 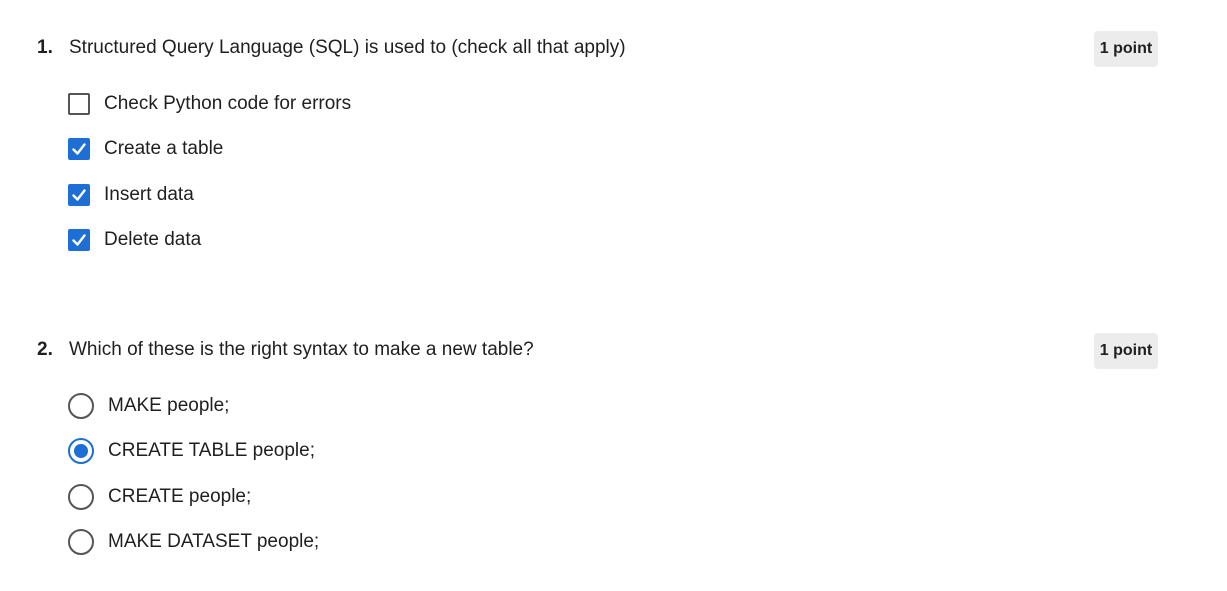 I want to click on option-make-dataset-people: MAKE DATASET people;, so click(x=193, y=542).